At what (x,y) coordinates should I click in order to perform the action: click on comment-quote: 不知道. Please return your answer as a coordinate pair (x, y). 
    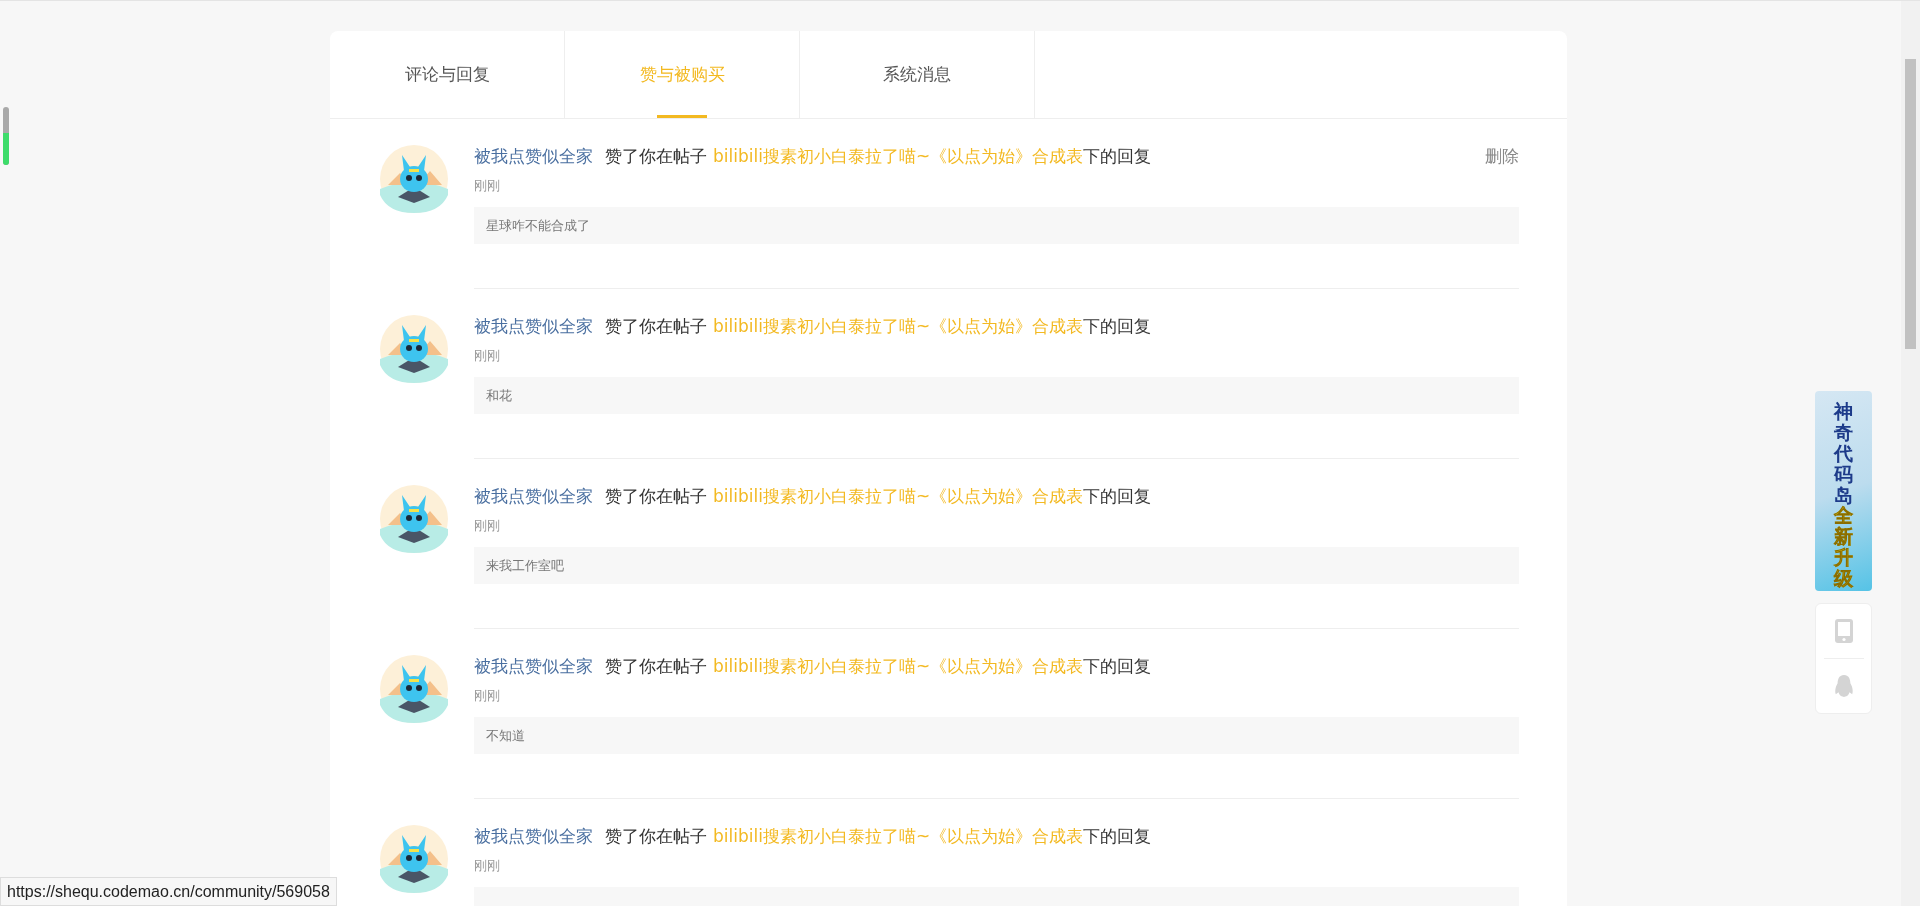
    Looking at the image, I should click on (996, 735).